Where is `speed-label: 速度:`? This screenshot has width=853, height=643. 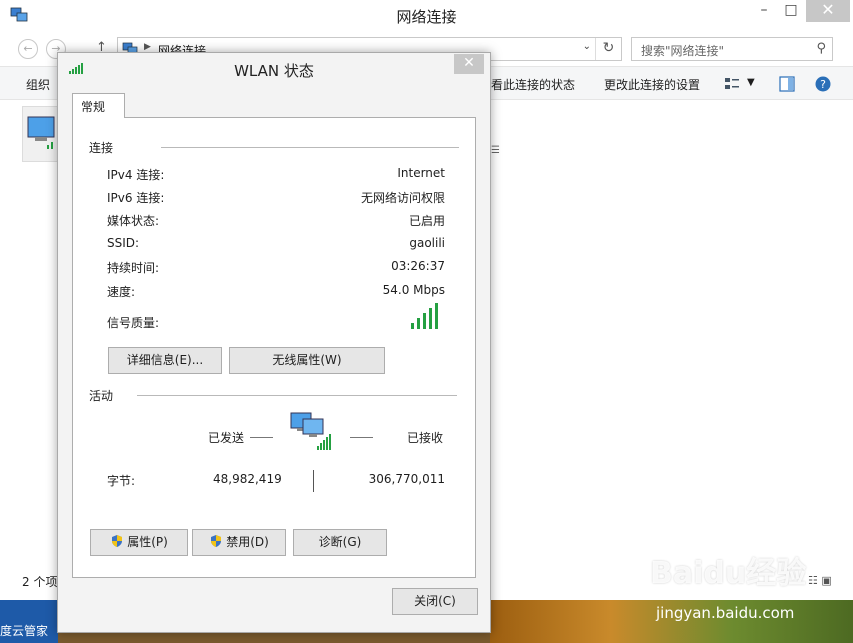
speed-label: 速度: is located at coordinates (121, 292).